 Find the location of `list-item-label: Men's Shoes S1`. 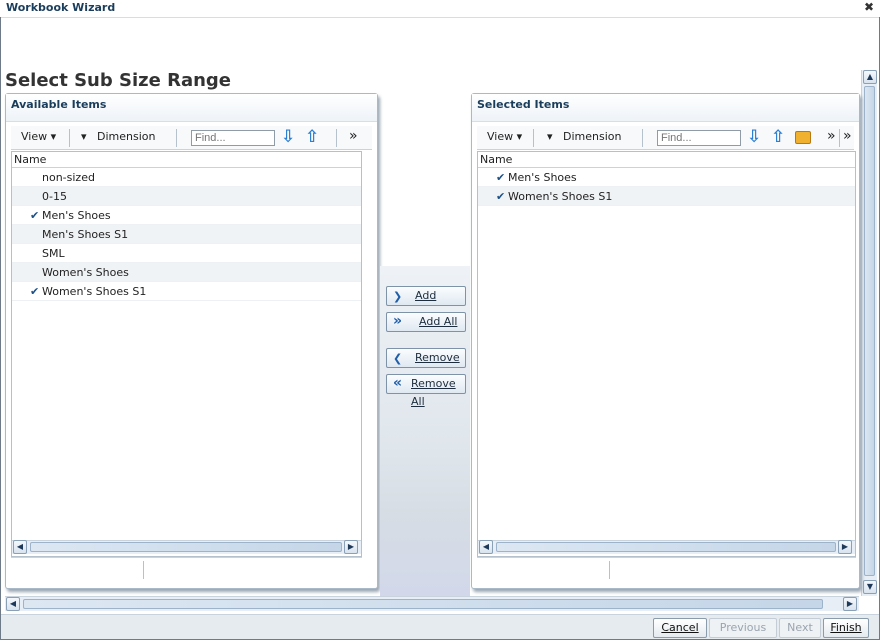

list-item-label: Men's Shoes S1 is located at coordinates (85, 234).